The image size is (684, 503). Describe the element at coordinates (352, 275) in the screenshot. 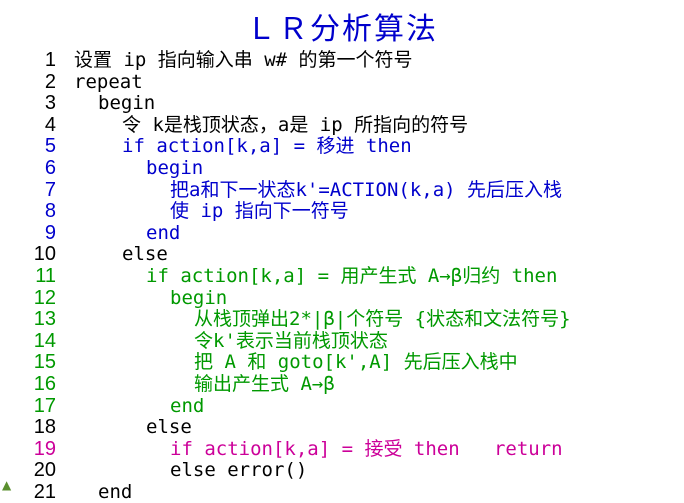

I see `code-text: if action[k,a] = 用产生式 A→β归约 then` at that location.